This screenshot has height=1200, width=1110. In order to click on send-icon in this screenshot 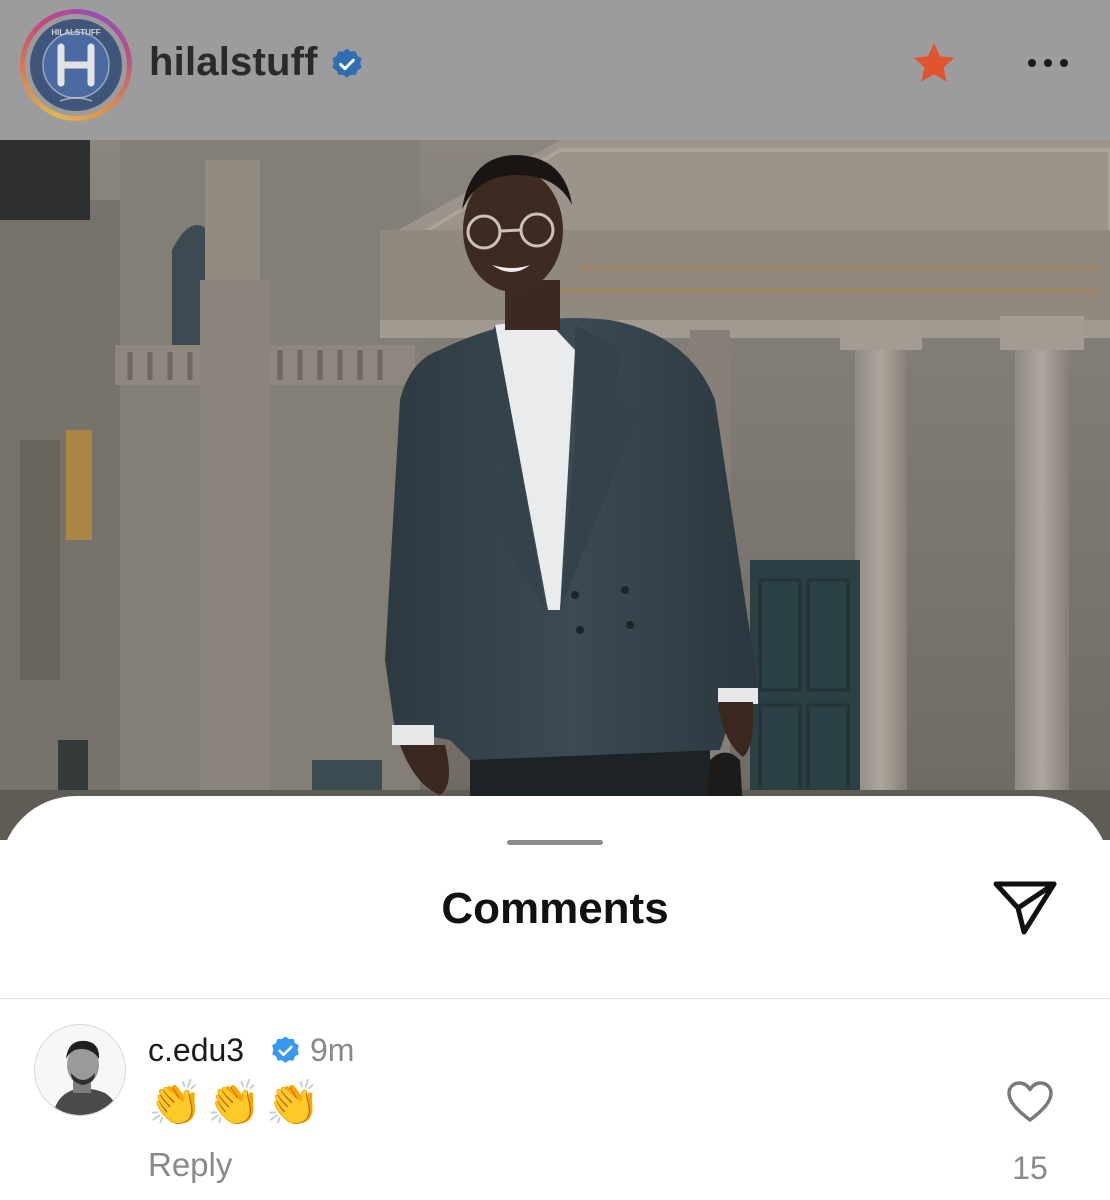, I will do `click(1026, 908)`.